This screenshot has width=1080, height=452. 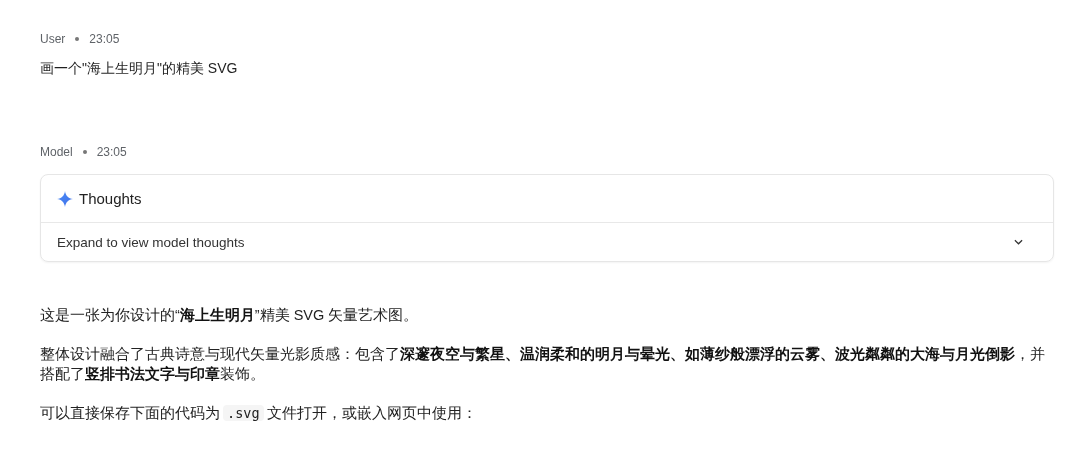 What do you see at coordinates (1018, 242) in the screenshot?
I see `chevron-icon` at bounding box center [1018, 242].